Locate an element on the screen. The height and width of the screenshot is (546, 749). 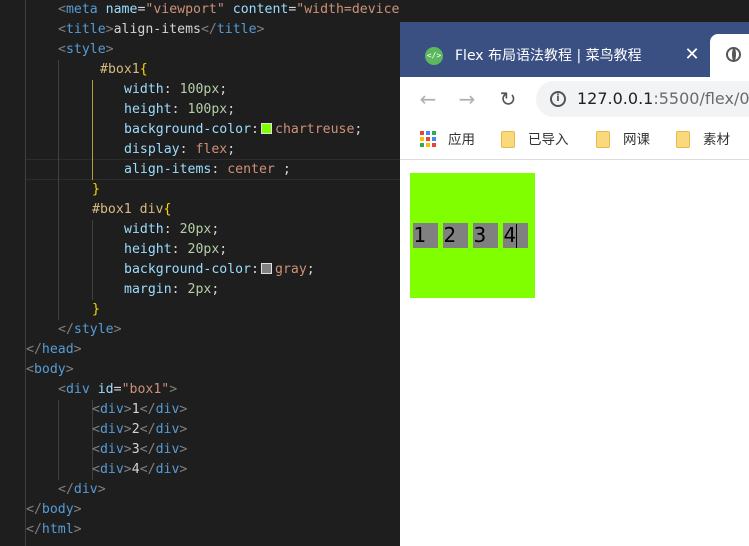
code-line: <title>align-items</title> is located at coordinates (200, 30).